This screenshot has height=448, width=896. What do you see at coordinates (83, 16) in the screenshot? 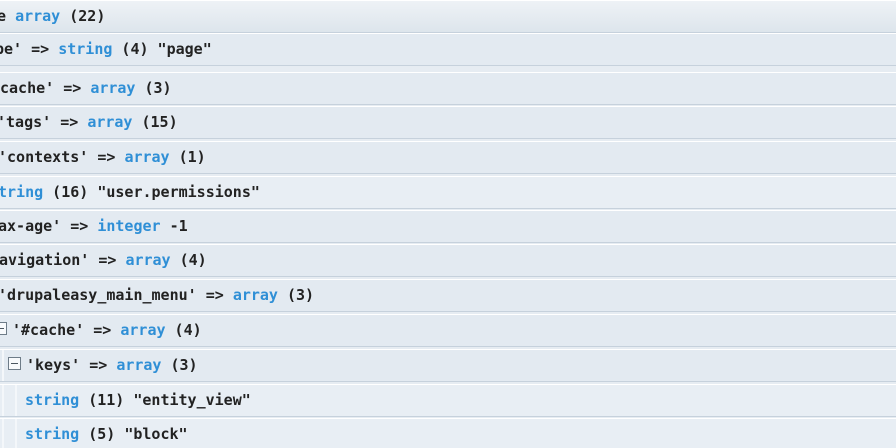
I see `row-value: (22)` at bounding box center [83, 16].